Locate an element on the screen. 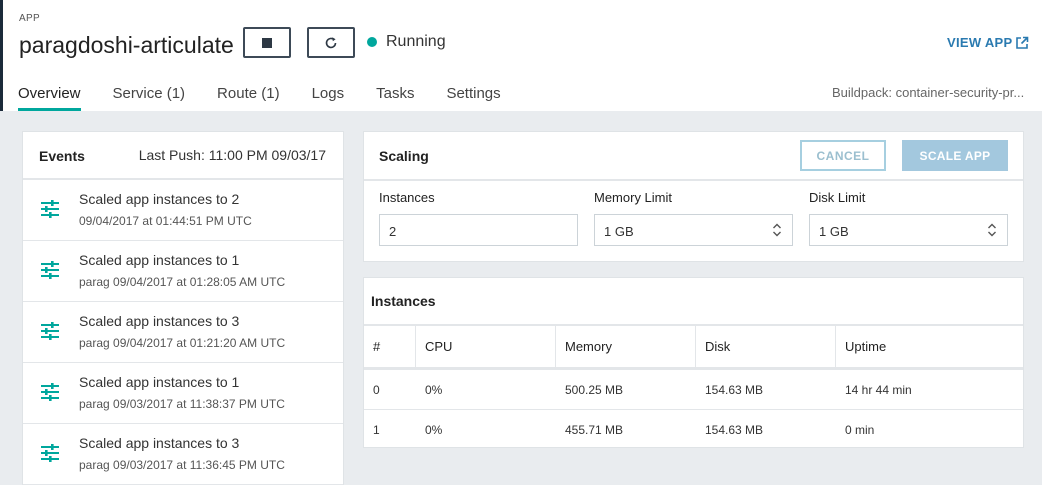  status-text: Running is located at coordinates (416, 41).